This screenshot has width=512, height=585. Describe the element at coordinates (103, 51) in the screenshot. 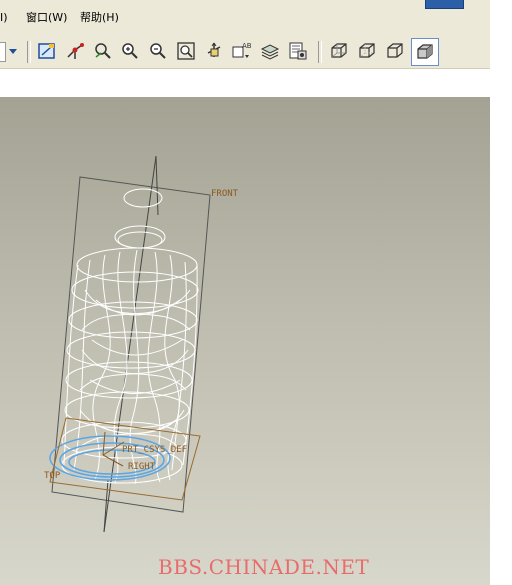

I see `refit-icon` at that location.